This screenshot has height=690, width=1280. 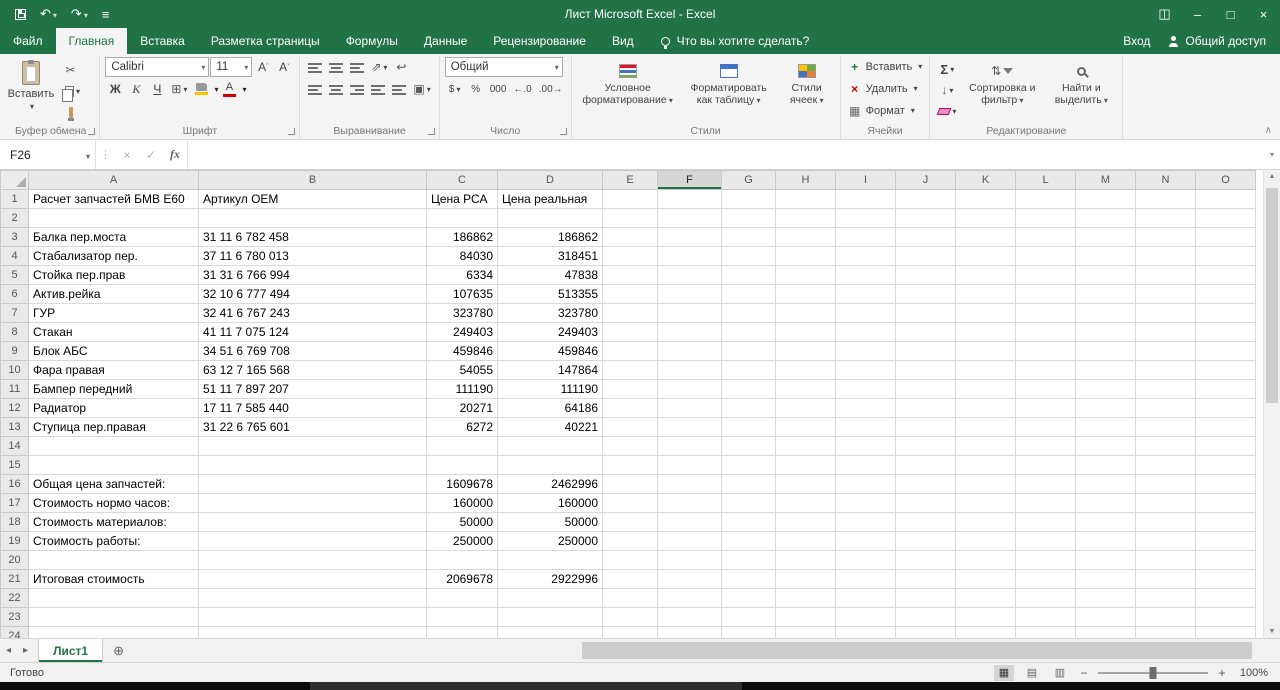 I want to click on cell-K7, so click(x=985, y=313).